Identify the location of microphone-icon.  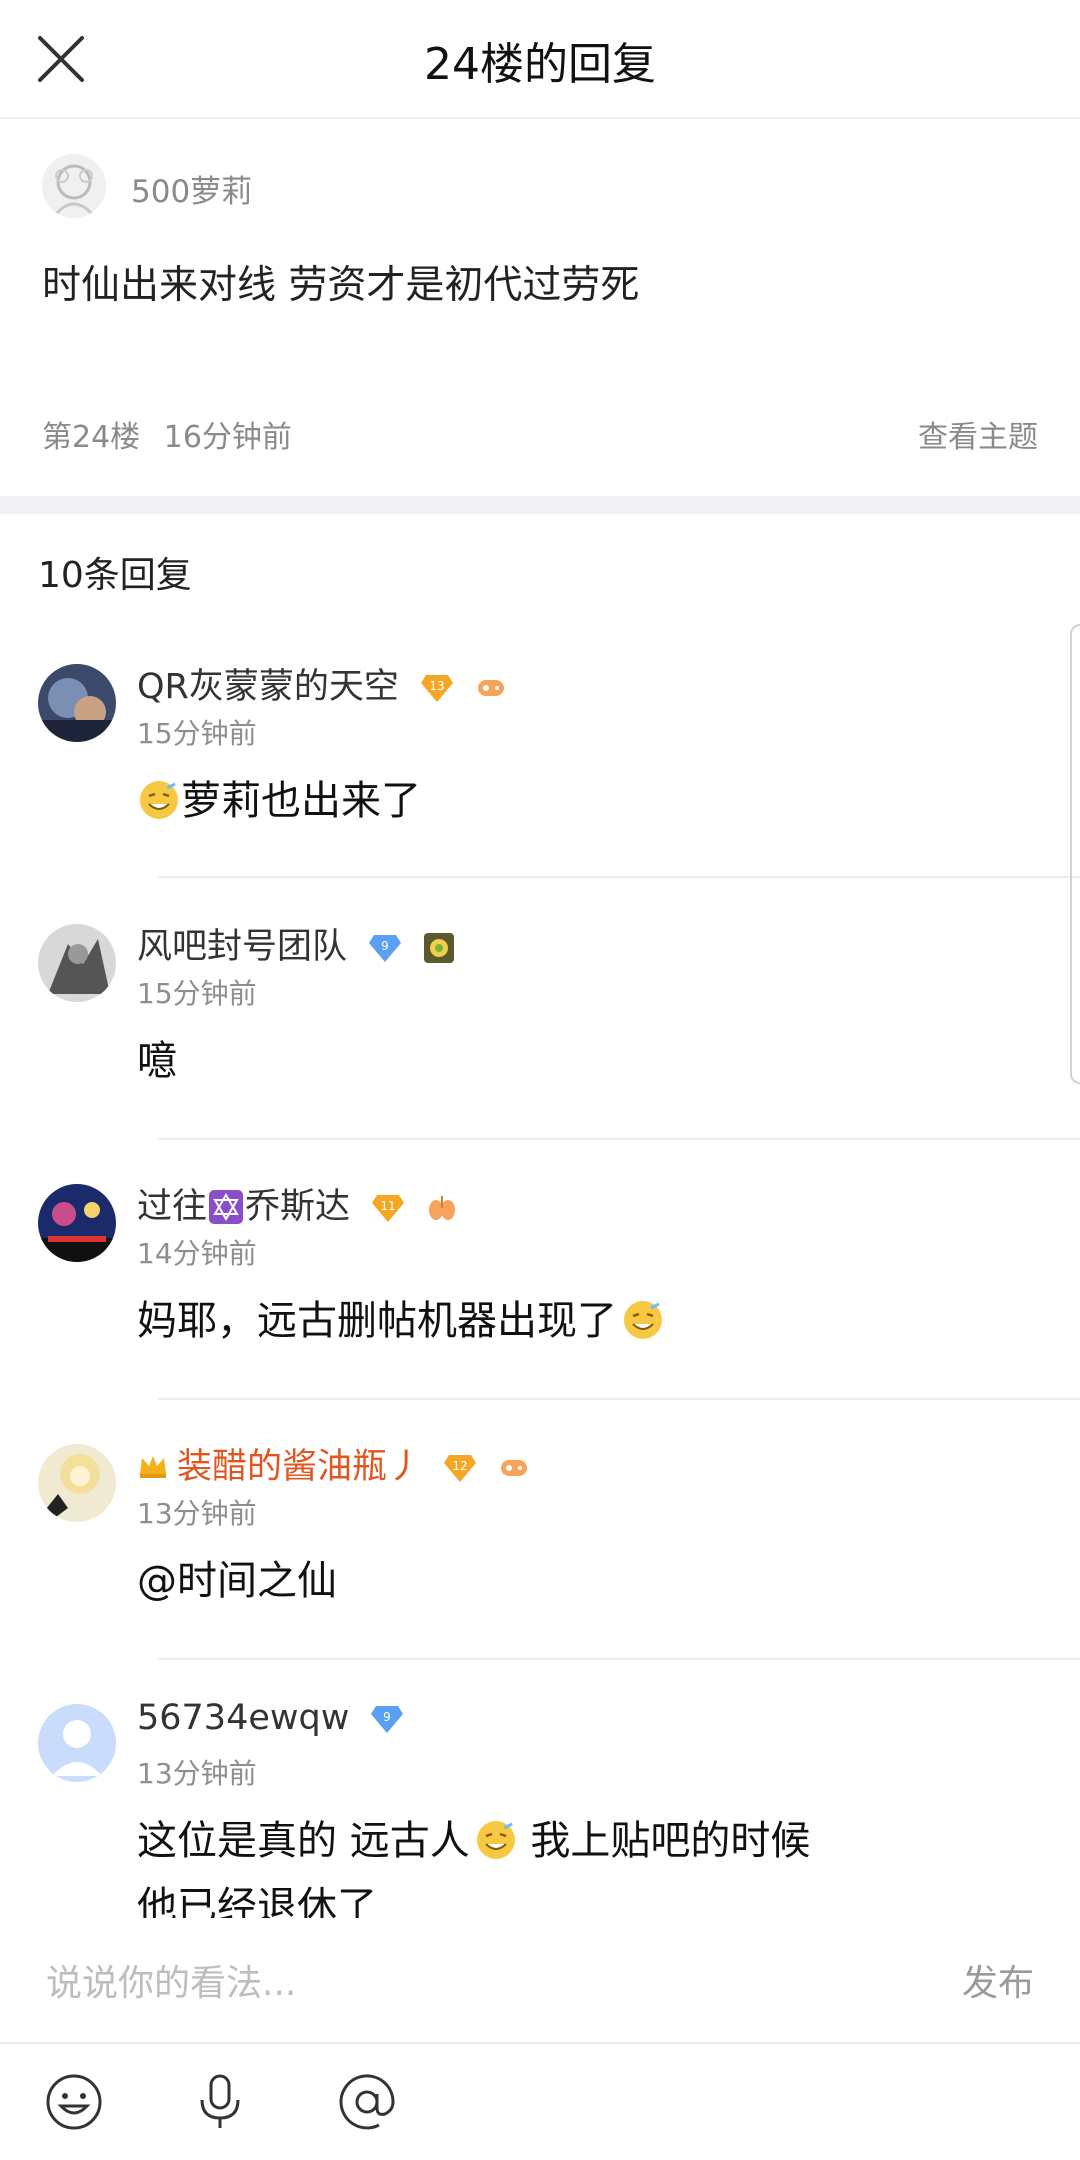
(220, 2102).